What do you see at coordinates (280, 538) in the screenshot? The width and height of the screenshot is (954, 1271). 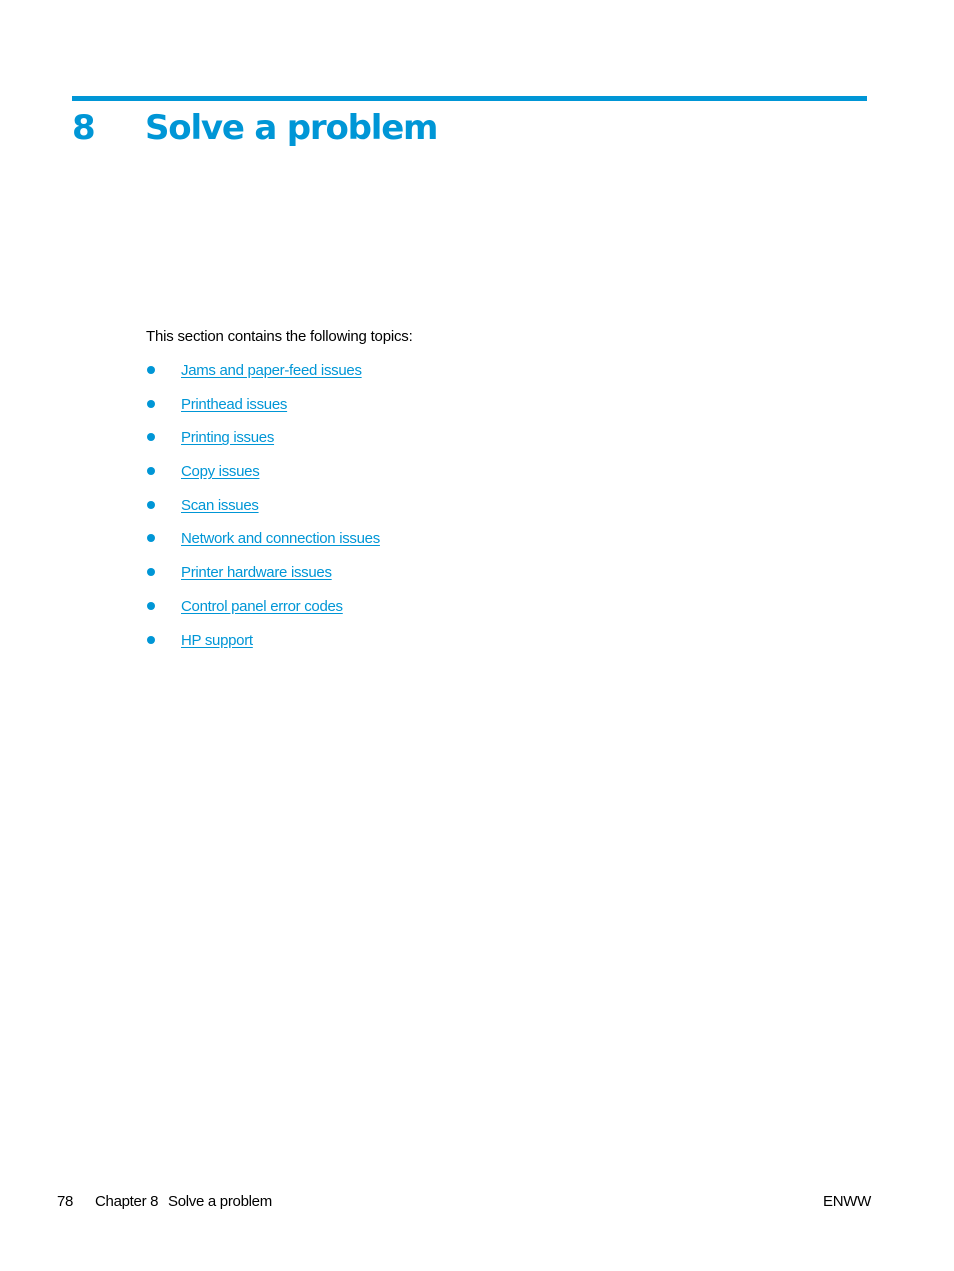 I see `topic-link-network: Network and connection issues` at bounding box center [280, 538].